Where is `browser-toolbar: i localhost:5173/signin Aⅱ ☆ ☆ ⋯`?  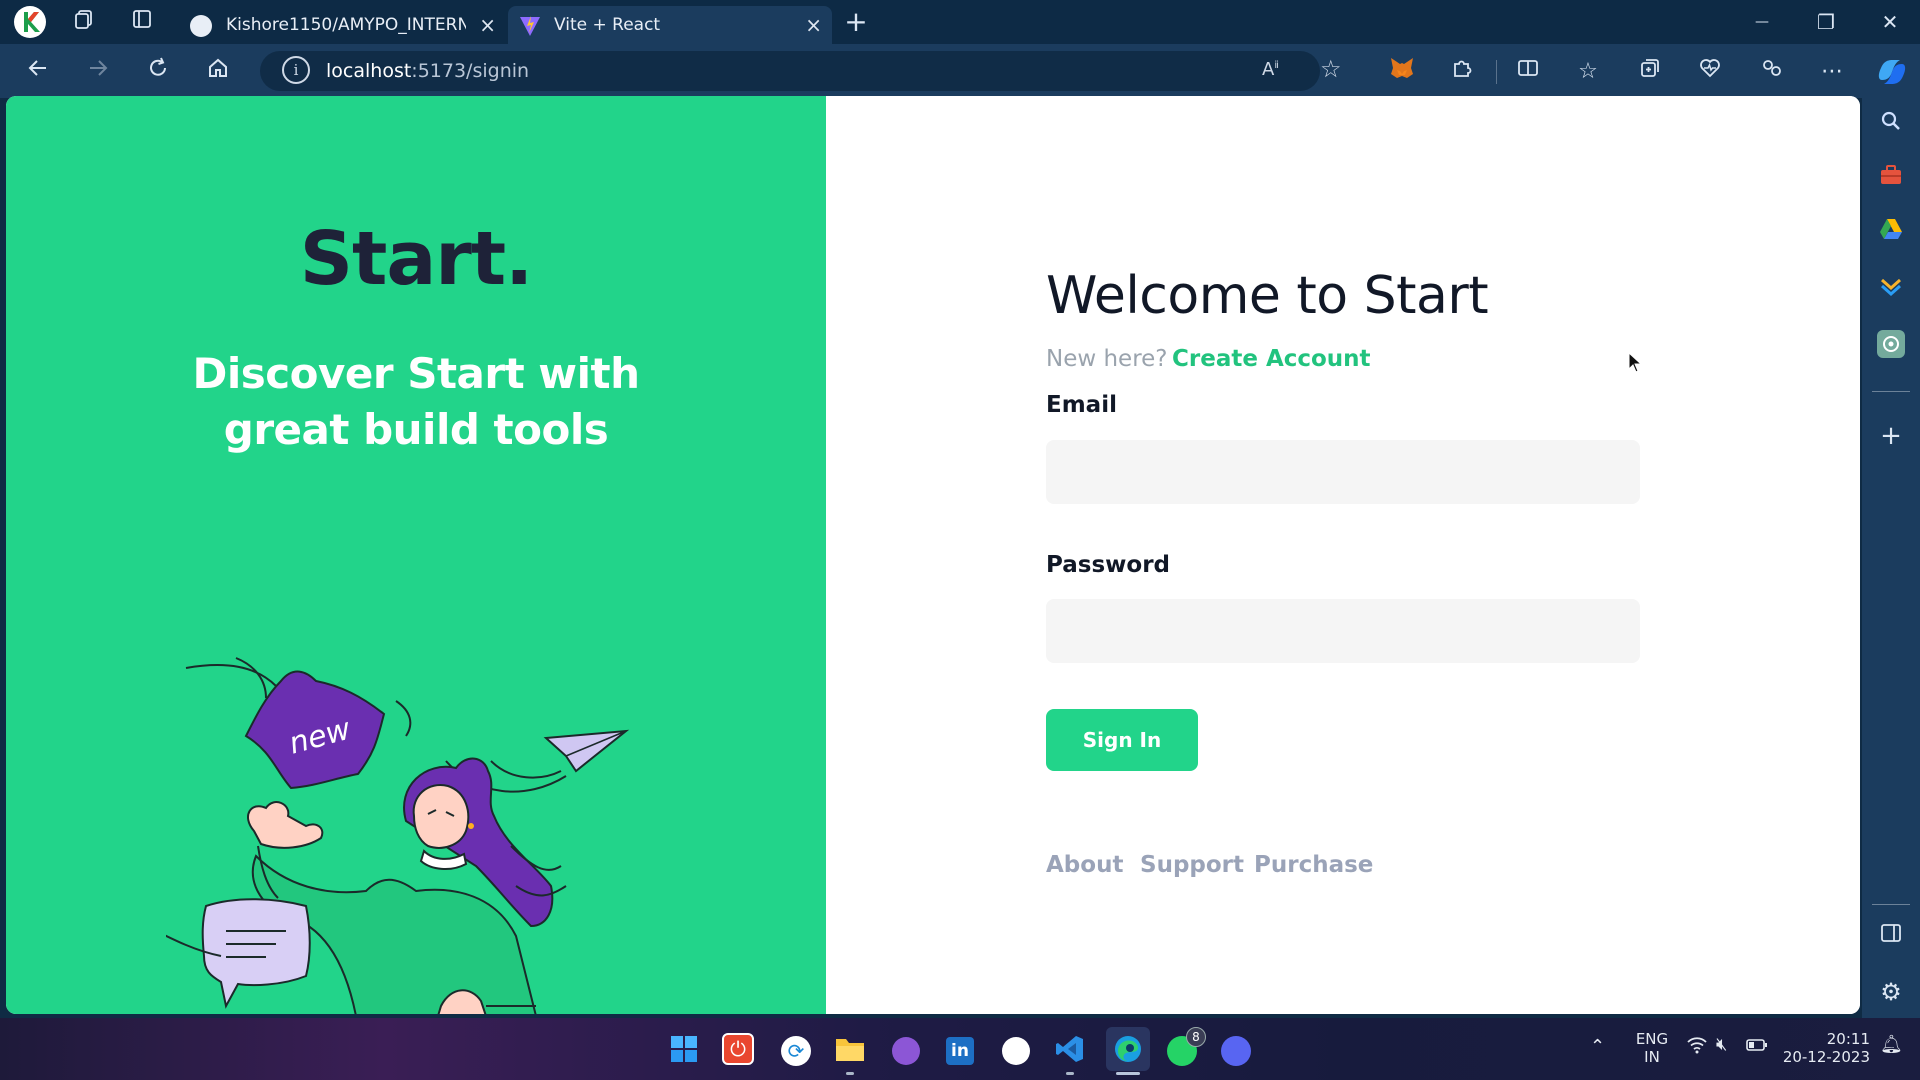
browser-toolbar: i localhost:5173/signin Aⅱ ☆ ☆ ⋯ is located at coordinates (960, 71).